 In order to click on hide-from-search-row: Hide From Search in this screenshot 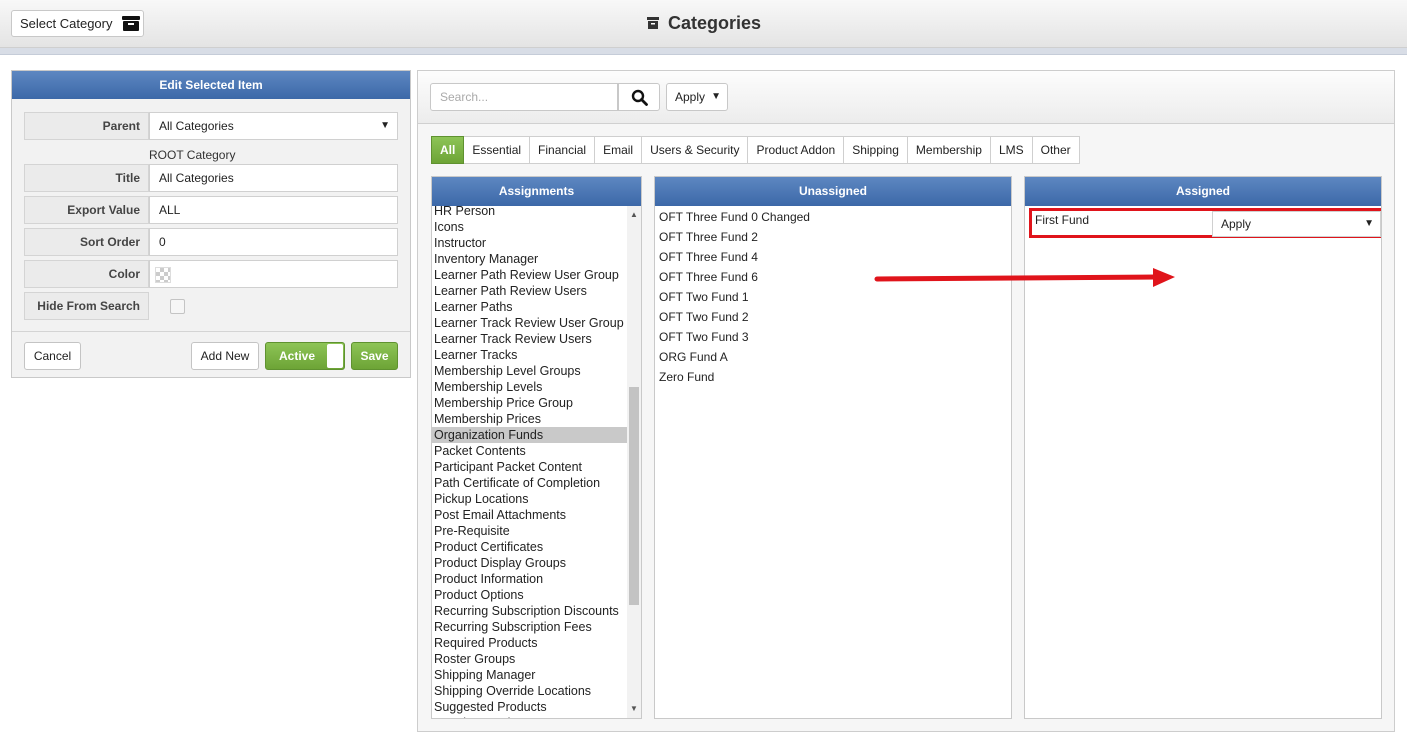, I will do `click(217, 306)`.